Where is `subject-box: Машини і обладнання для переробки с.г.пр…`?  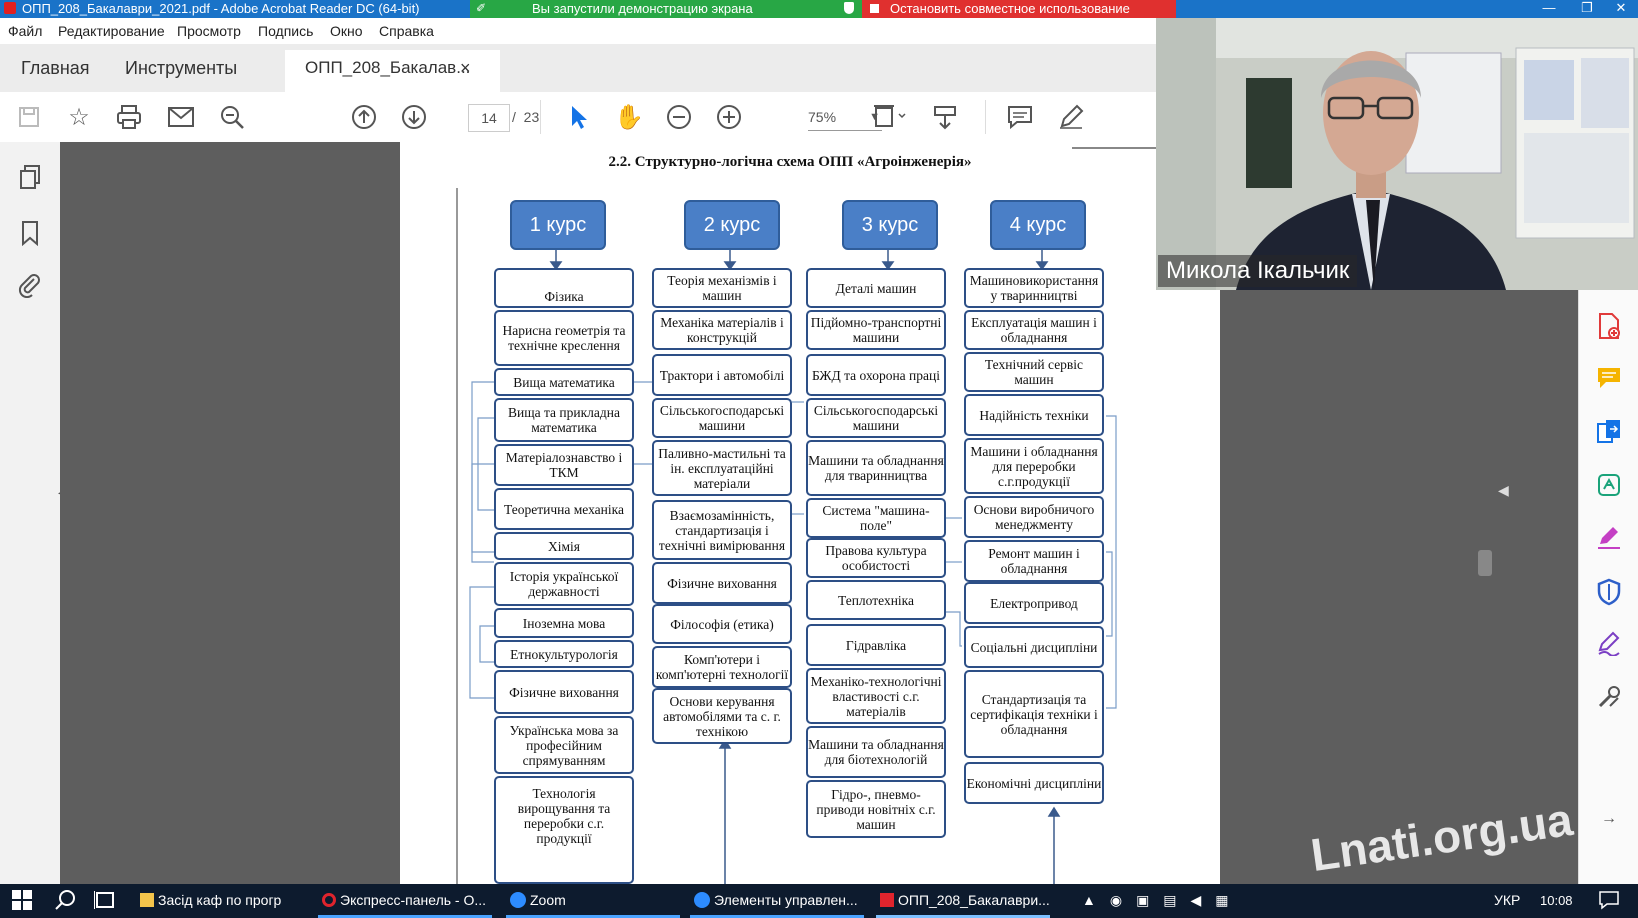 subject-box: Машини і обладнання для переробки с.г.пр… is located at coordinates (1034, 466).